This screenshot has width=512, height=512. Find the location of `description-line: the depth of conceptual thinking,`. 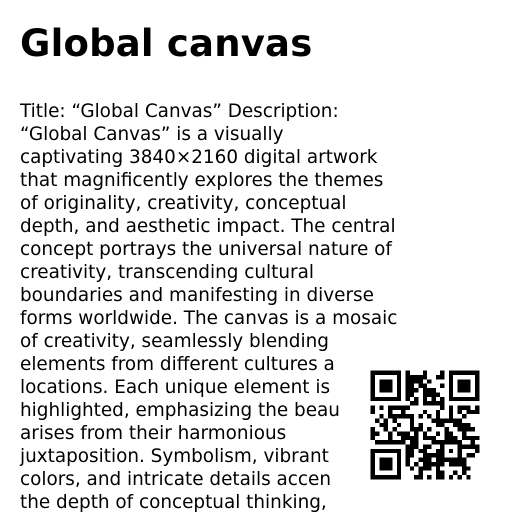

description-line: the depth of conceptual thinking, is located at coordinates (173, 502).